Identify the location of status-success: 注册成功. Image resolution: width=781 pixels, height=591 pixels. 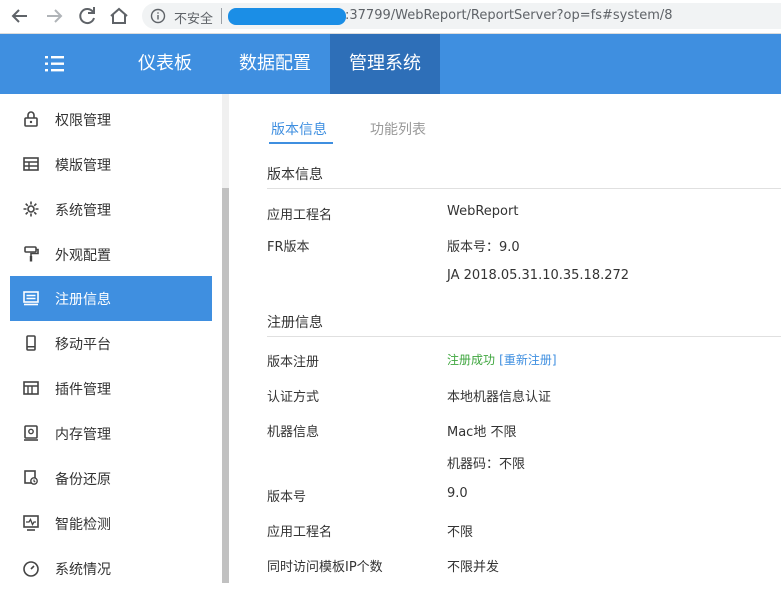
(471, 360).